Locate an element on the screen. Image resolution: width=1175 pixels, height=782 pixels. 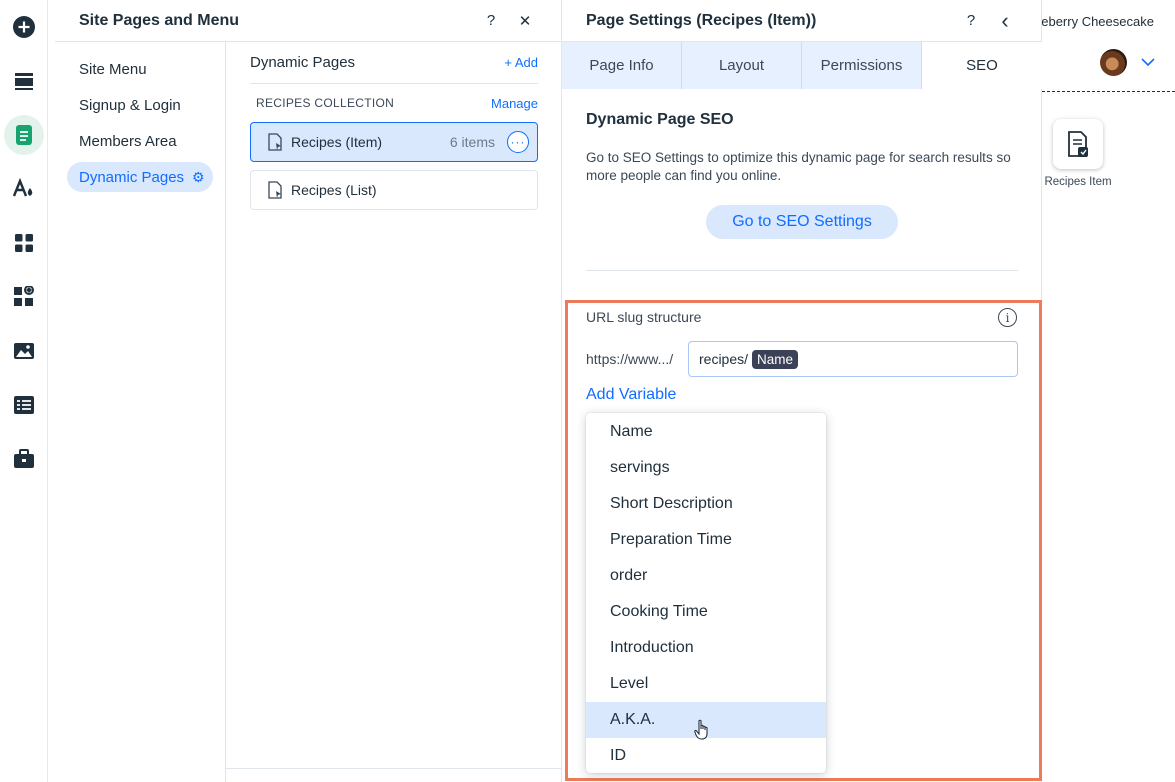
page-item-label: Recipes (Item) is located at coordinates (337, 142).